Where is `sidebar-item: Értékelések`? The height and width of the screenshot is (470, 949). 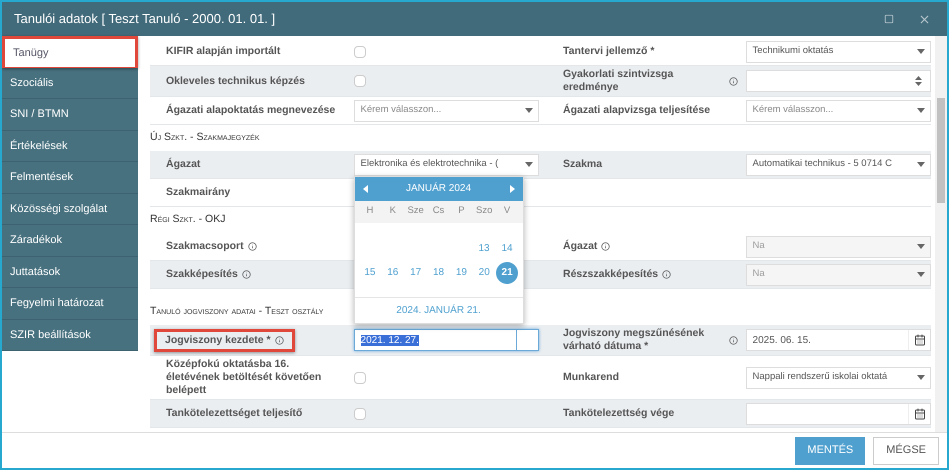
sidebar-item: Értékelések is located at coordinates (70, 146).